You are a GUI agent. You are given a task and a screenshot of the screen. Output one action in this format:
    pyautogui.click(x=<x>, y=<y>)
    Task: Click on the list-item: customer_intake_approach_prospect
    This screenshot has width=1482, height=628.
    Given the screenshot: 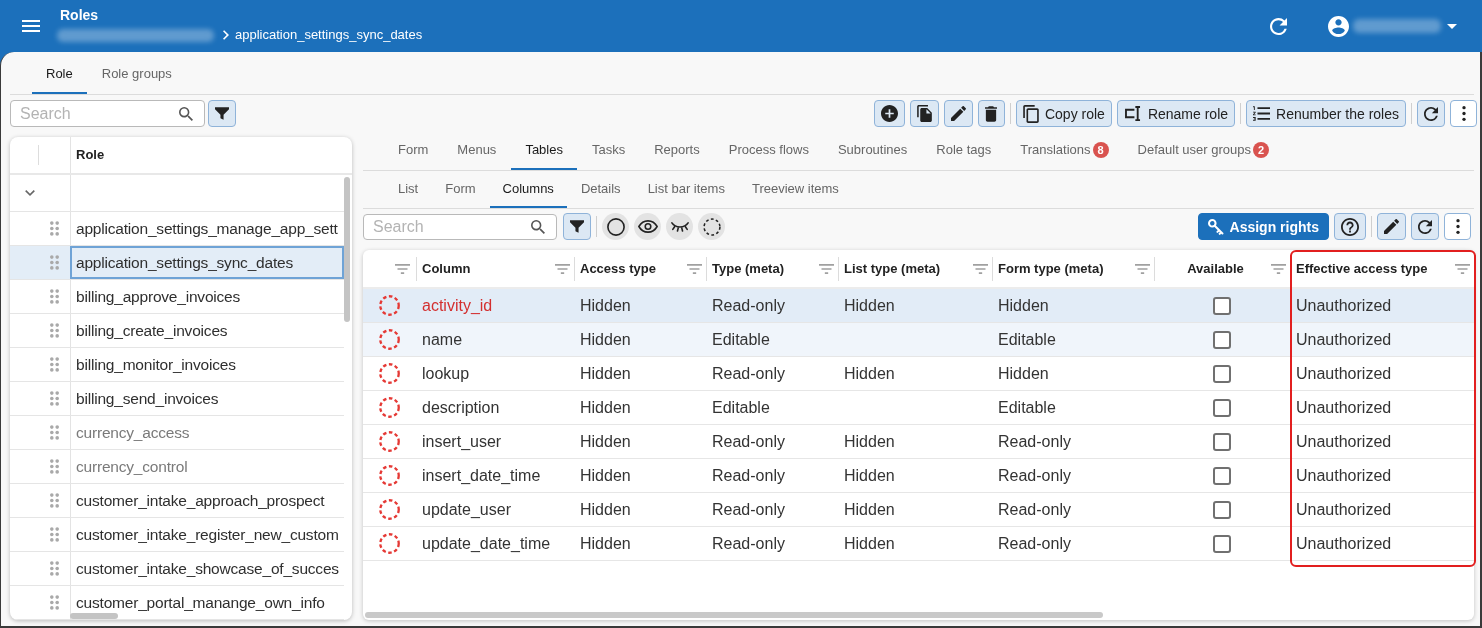 What is the action you would take?
    pyautogui.click(x=177, y=501)
    